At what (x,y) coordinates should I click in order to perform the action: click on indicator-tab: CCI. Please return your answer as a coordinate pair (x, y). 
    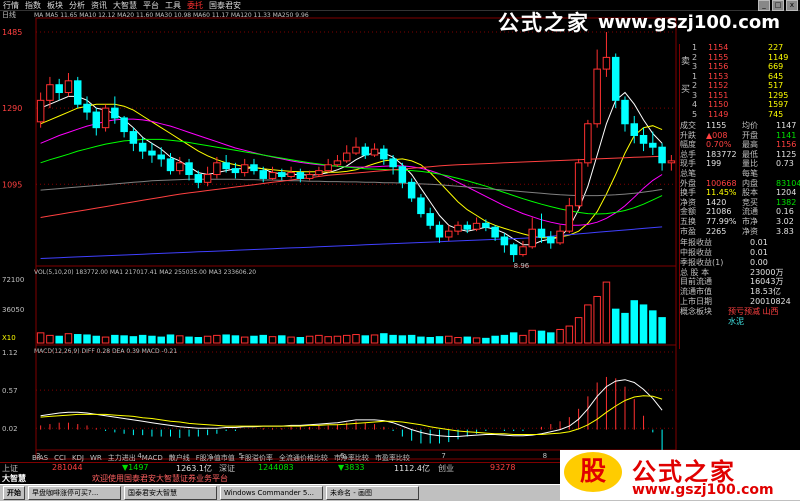
    Looking at the image, I should click on (60, 458).